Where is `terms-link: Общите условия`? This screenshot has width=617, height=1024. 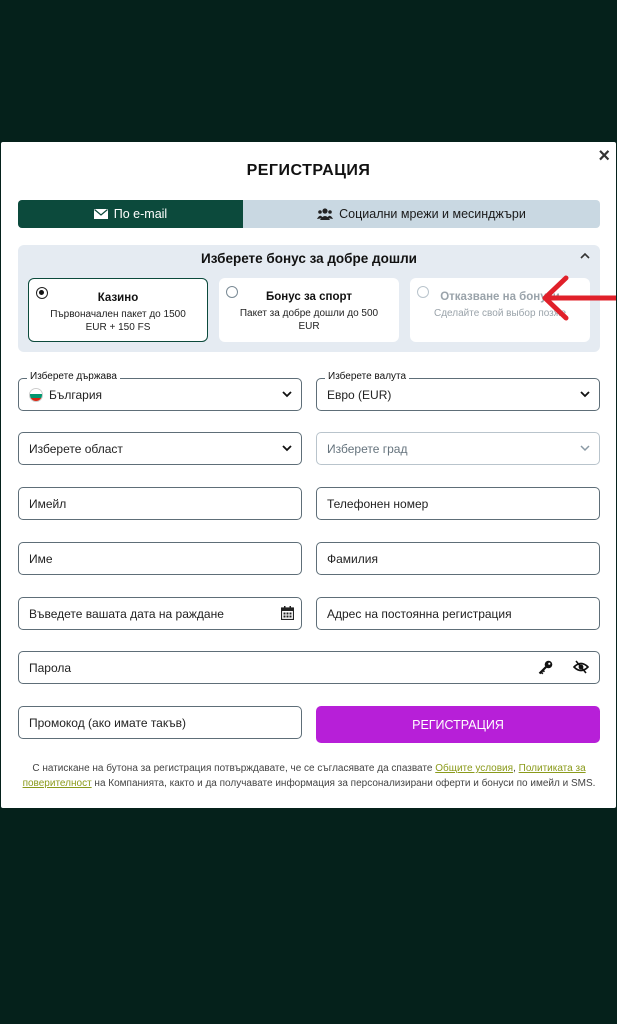
terms-link: Общите условия is located at coordinates (474, 768).